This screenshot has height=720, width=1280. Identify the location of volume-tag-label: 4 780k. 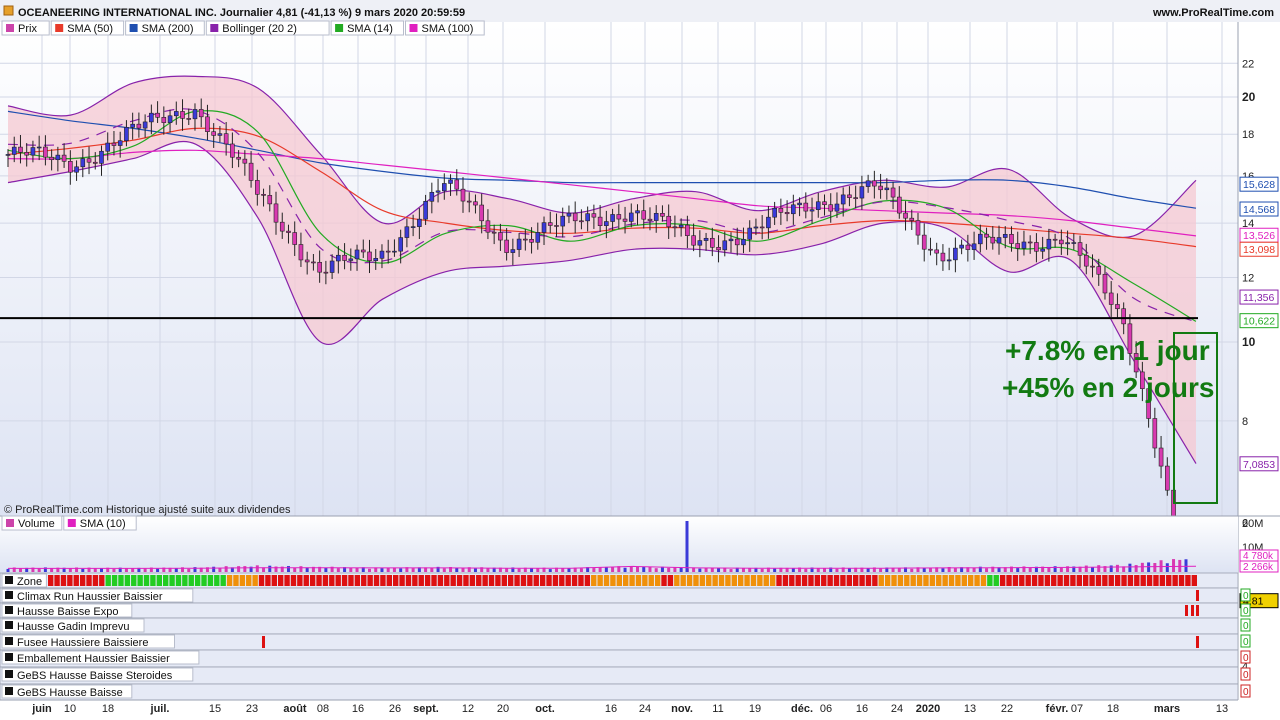
(1258, 556).